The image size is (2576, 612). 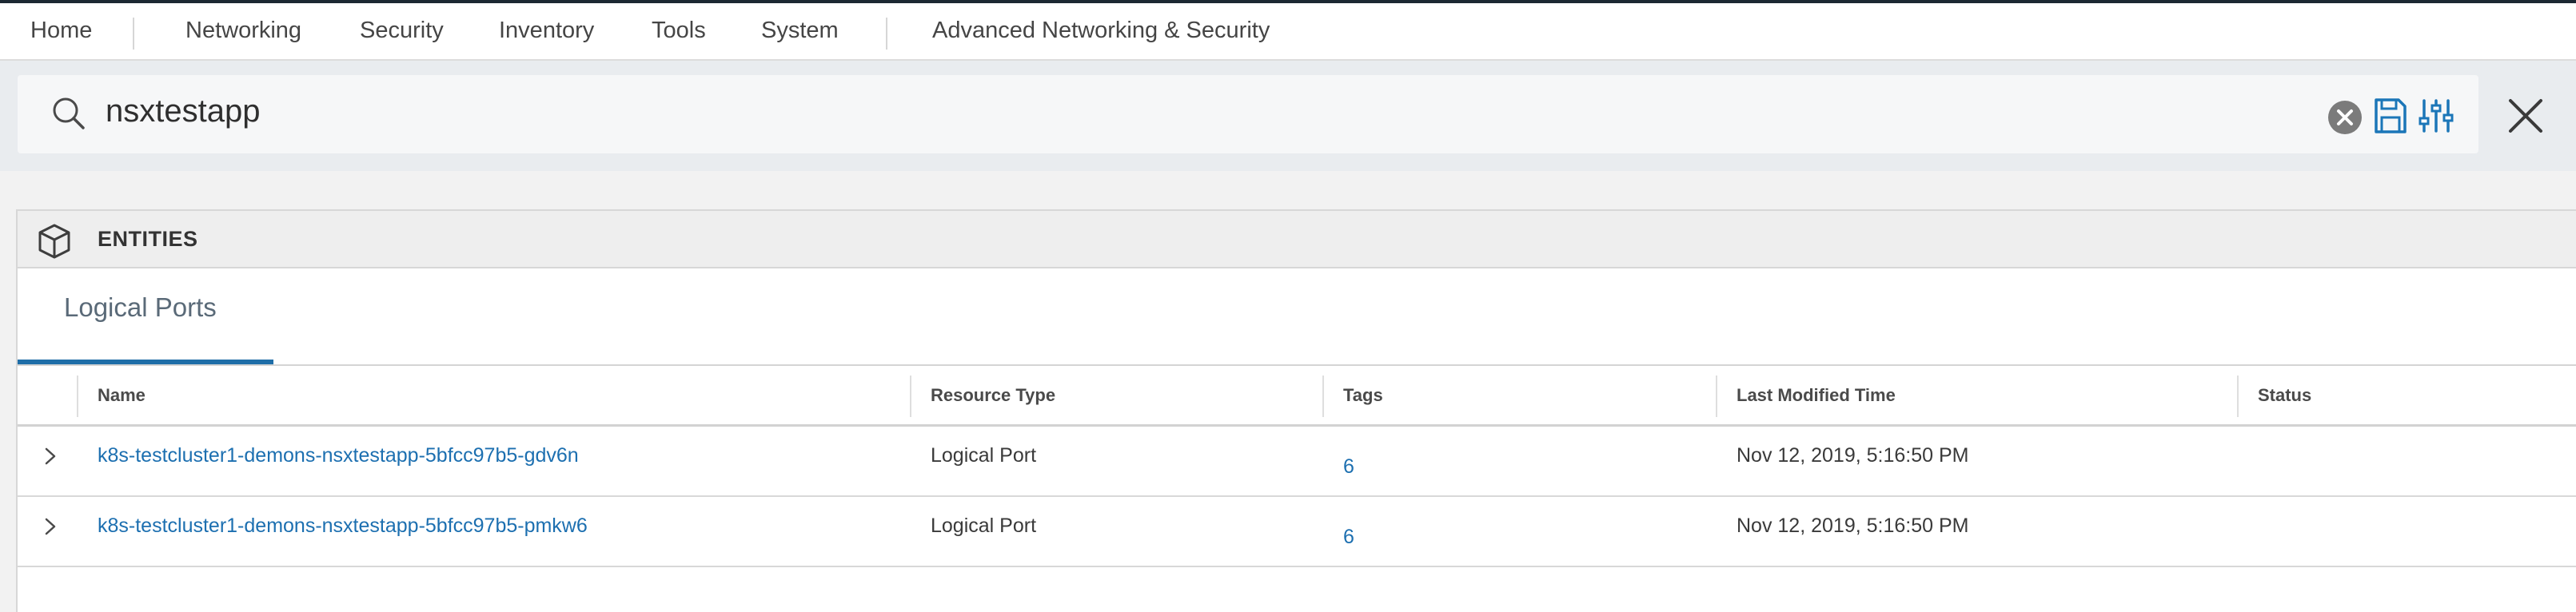 What do you see at coordinates (546, 31) in the screenshot?
I see `nav-item-inventory: Inventory` at bounding box center [546, 31].